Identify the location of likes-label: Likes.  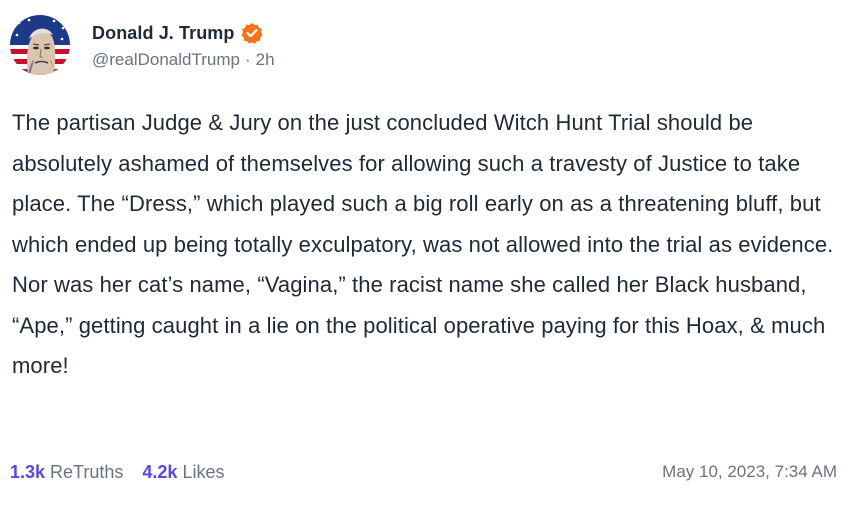
(203, 471).